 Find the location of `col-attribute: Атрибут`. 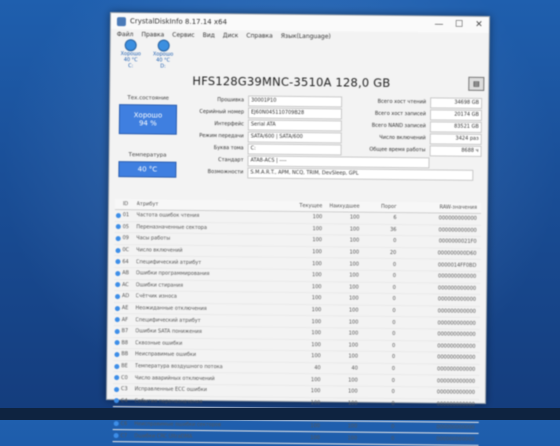

col-attribute: Атрибут is located at coordinates (212, 205).